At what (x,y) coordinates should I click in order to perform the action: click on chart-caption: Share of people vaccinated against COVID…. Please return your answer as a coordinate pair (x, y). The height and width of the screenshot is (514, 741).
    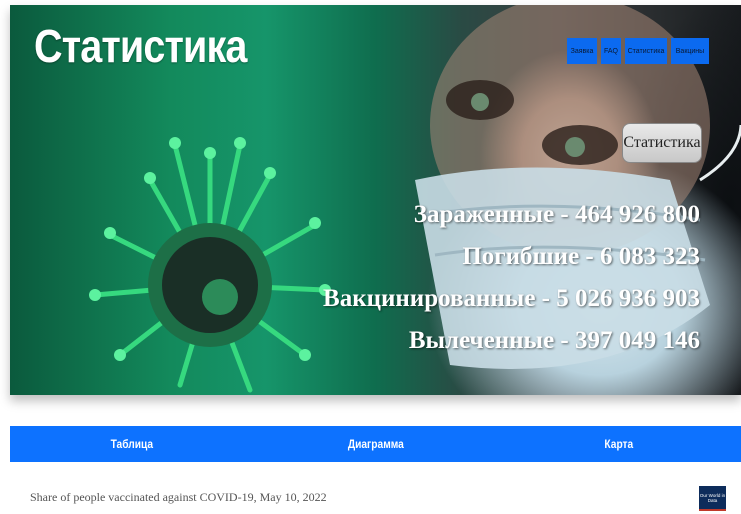
    Looking at the image, I should click on (178, 497).